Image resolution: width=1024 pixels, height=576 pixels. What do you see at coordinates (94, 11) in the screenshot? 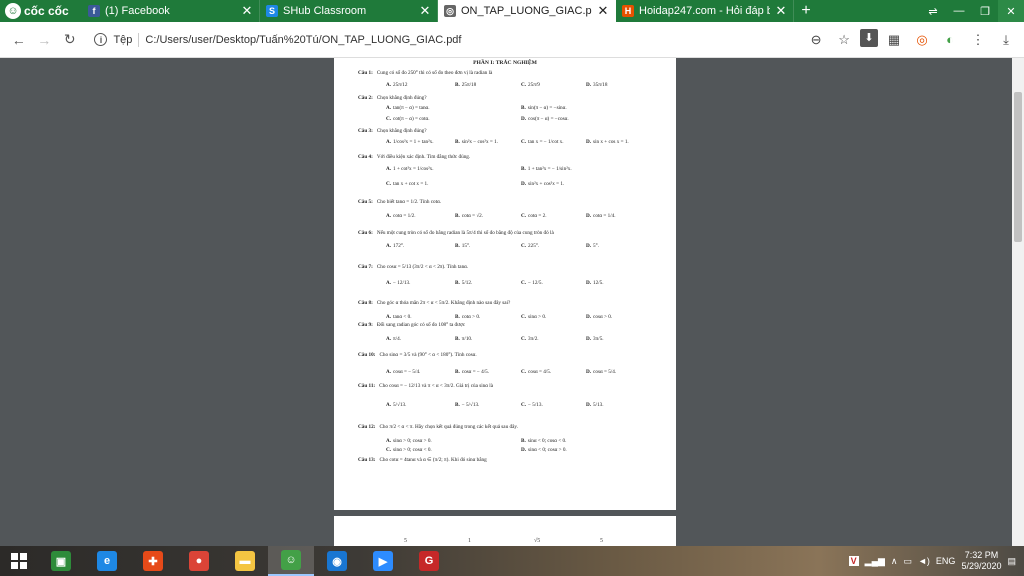
I see `facebook-icon: f` at bounding box center [94, 11].